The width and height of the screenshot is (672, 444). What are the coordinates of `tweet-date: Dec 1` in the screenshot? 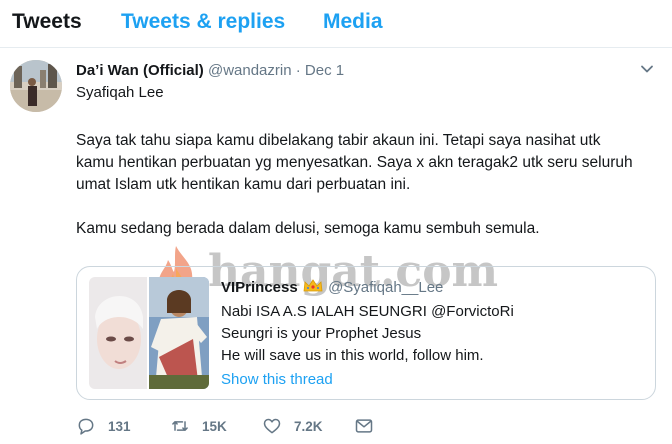 It's located at (324, 70).